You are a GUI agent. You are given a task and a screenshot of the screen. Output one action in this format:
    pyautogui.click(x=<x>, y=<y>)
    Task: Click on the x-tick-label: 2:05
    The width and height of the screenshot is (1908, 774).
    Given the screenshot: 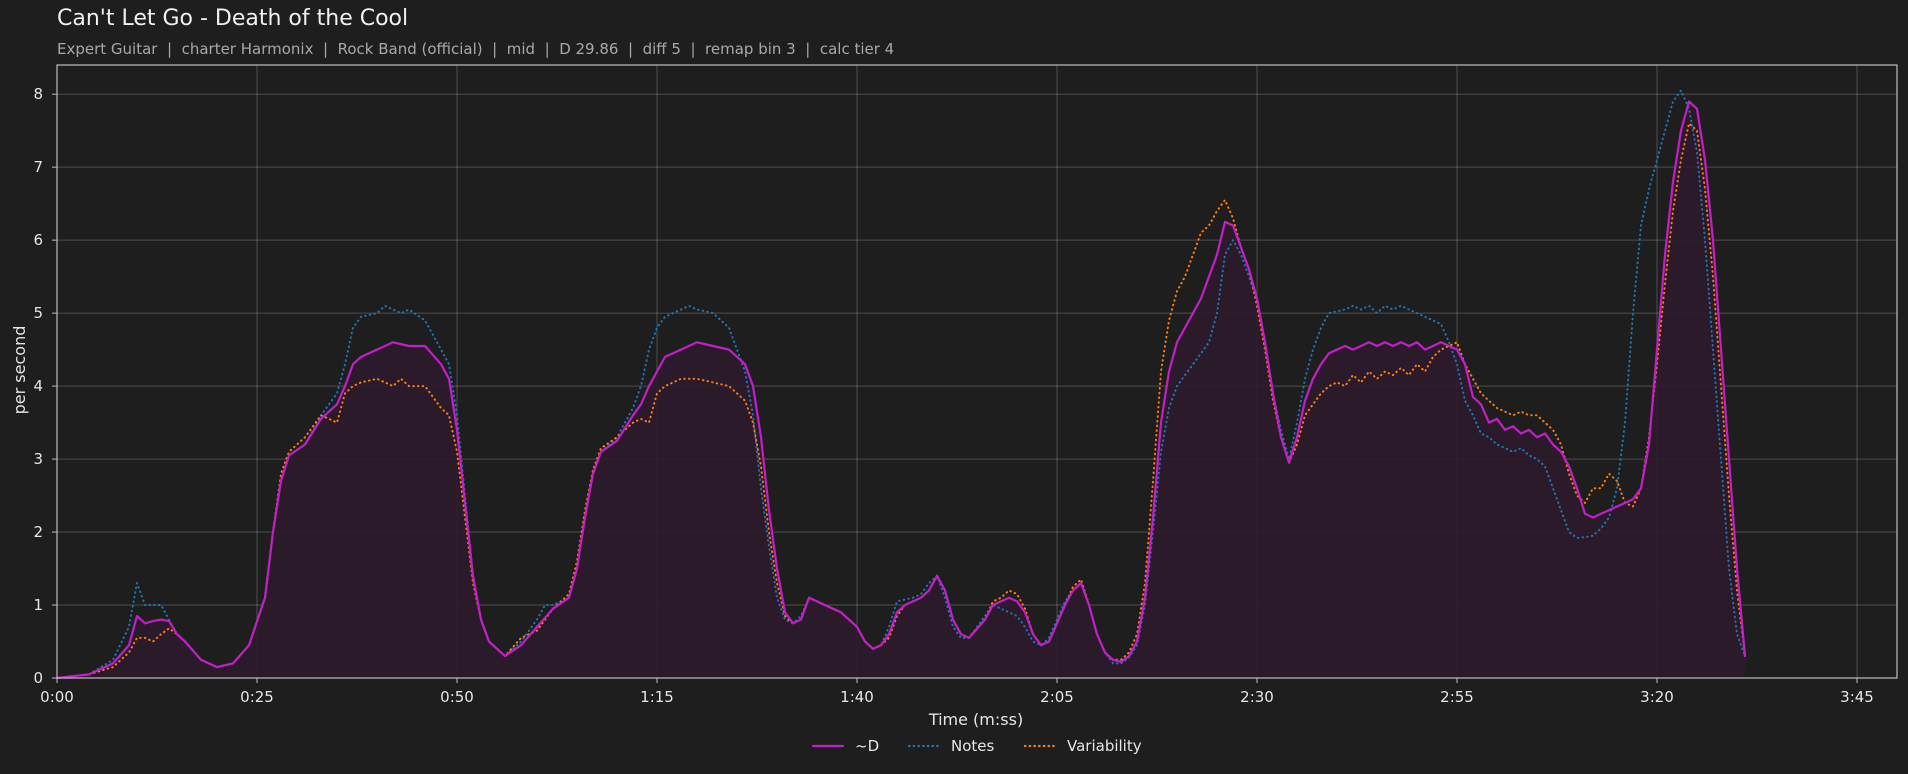 What is the action you would take?
    pyautogui.click(x=1057, y=697)
    